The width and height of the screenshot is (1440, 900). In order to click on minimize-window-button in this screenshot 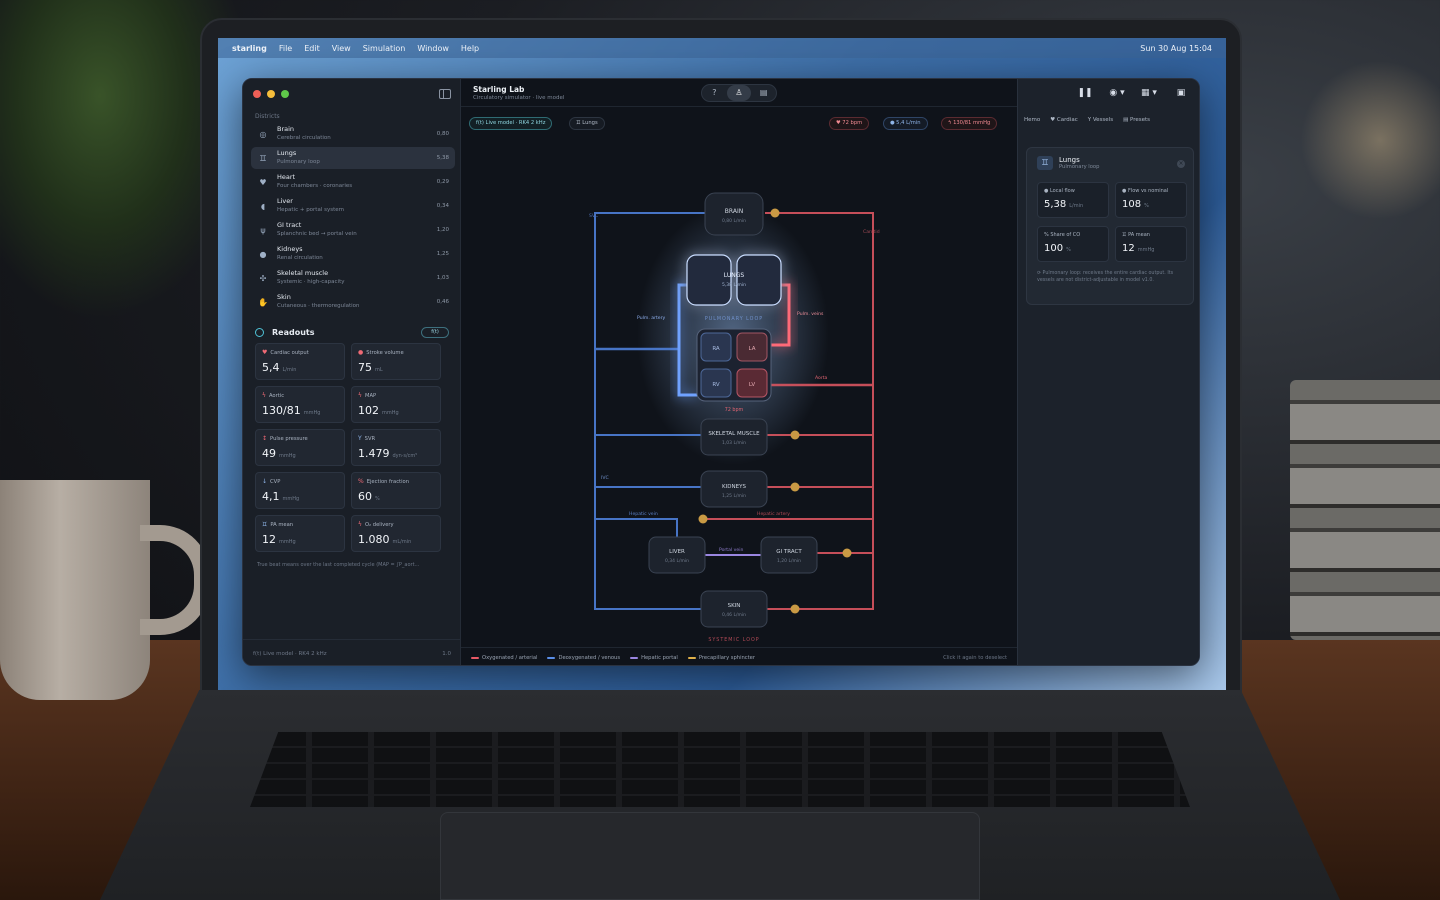, I will do `click(271, 94)`.